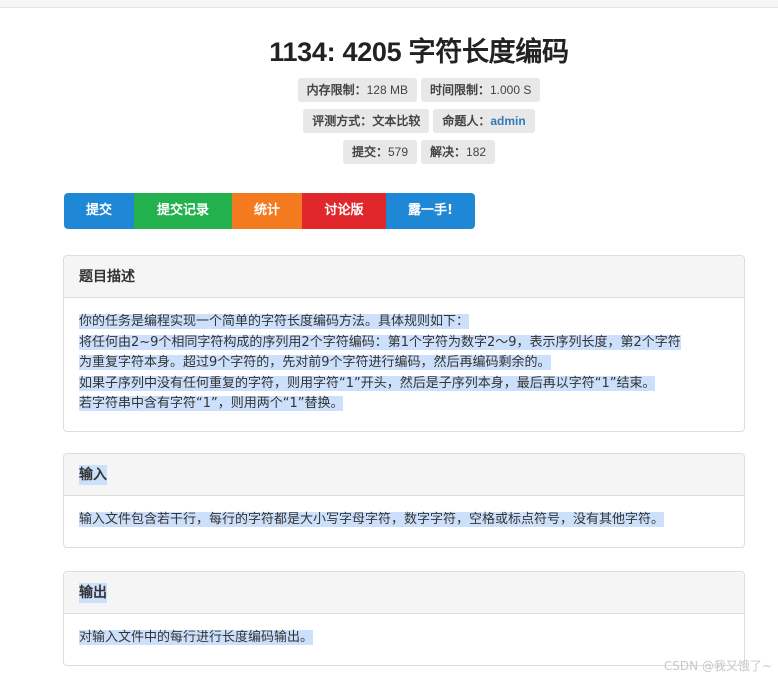 Image resolution: width=778 pixels, height=680 pixels. Describe the element at coordinates (211, 403) in the screenshot. I see `description-line: 若字符串中含有字符“1”，则用两个“1”替换。` at that location.